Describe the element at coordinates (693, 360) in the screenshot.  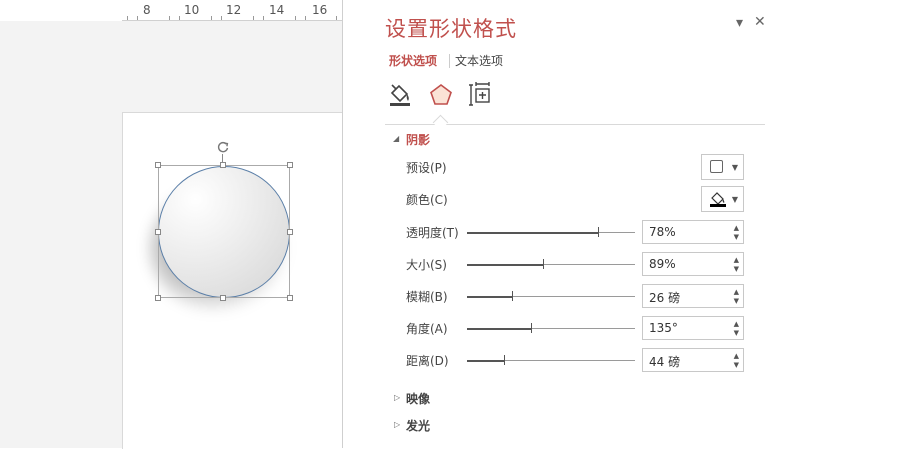
I see `value-spinbox: 44 磅 ▲ ▼` at that location.